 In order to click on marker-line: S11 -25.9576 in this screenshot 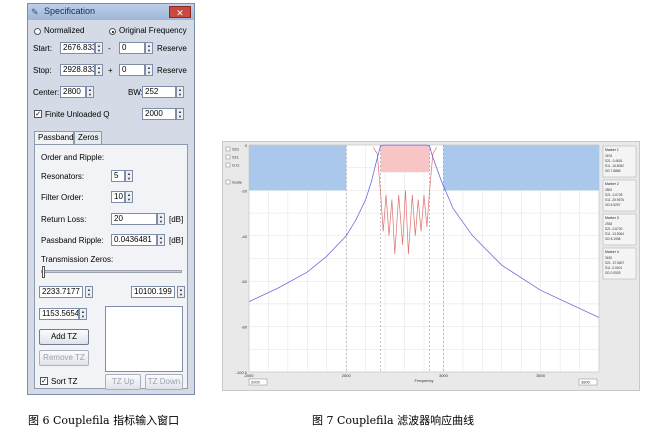, I will do `click(614, 200)`.